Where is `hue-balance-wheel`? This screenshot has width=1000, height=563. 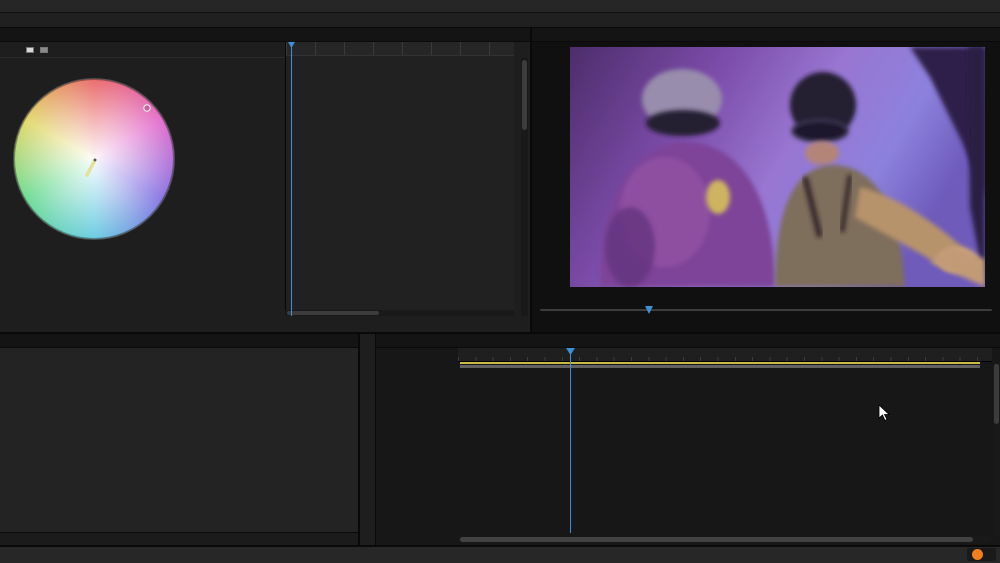
hue-balance-wheel is located at coordinates (94, 159).